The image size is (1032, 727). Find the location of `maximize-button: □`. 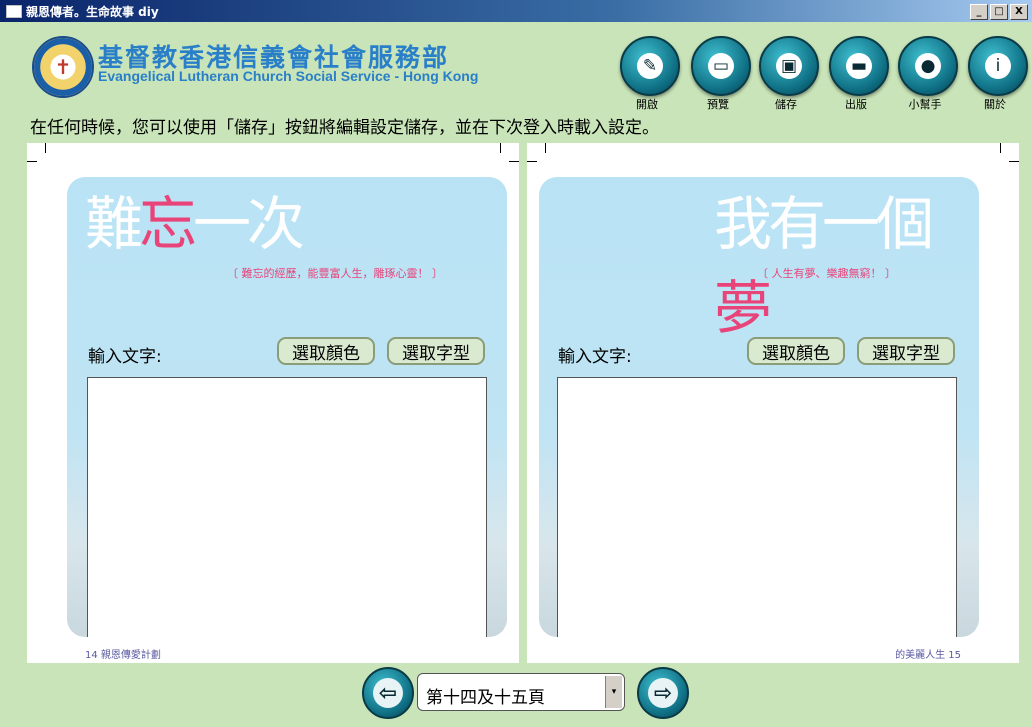

maximize-button: □ is located at coordinates (999, 12).